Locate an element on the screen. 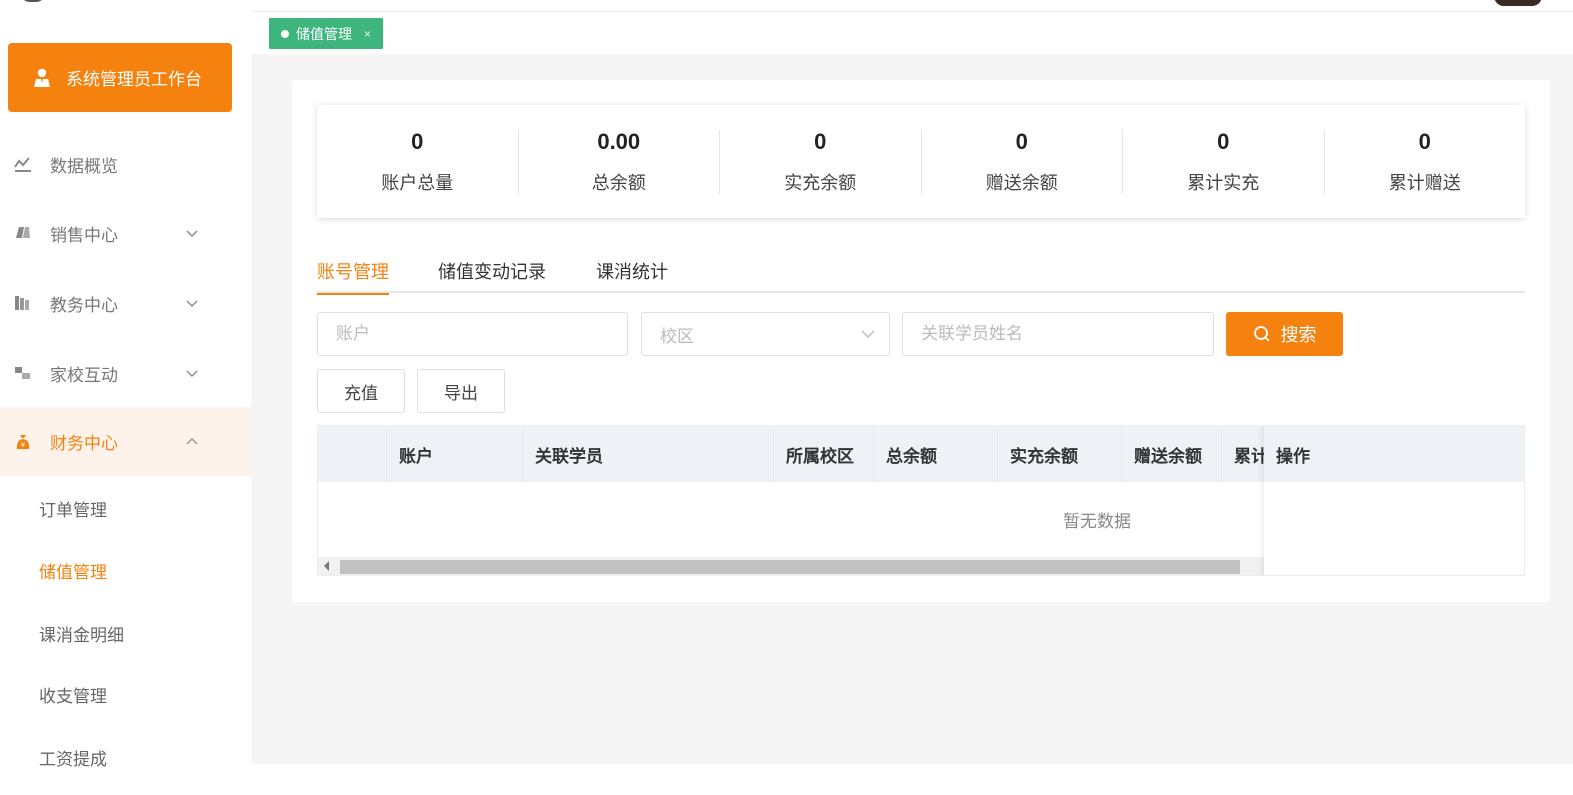  stat-label: 账户总量 is located at coordinates (417, 182).